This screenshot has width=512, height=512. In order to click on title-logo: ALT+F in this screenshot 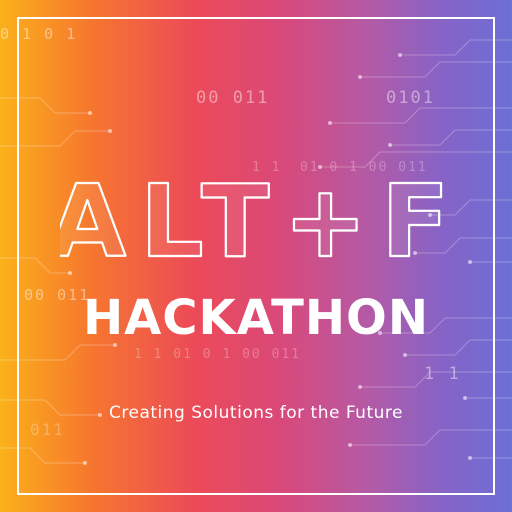, I will do `click(256, 218)`.